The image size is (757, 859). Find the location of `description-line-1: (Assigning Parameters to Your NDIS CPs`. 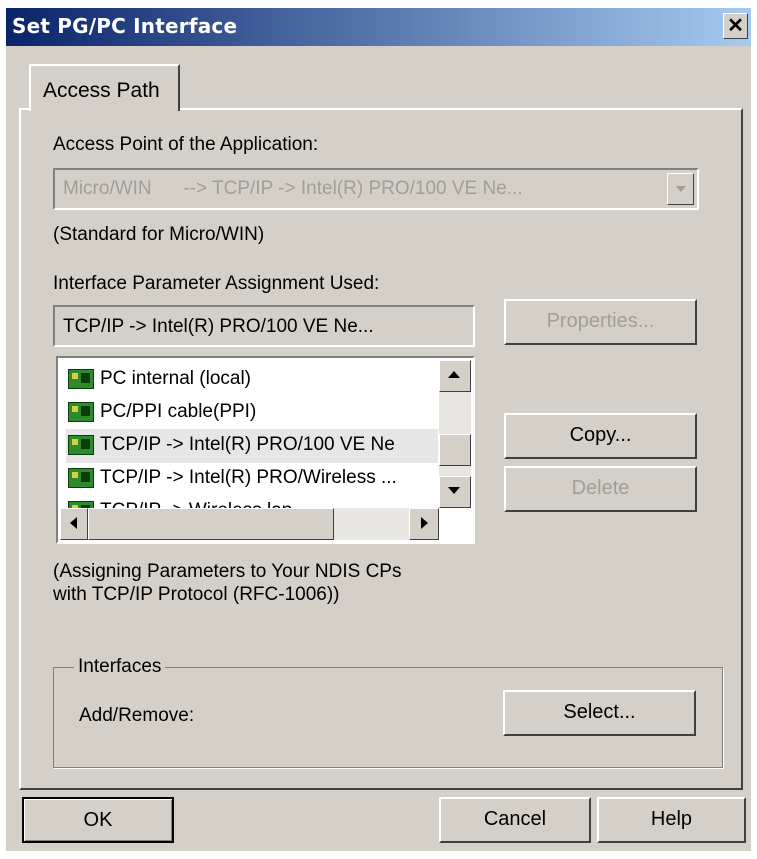

description-line-1: (Assigning Parameters to Your NDIS CPs is located at coordinates (227, 571).